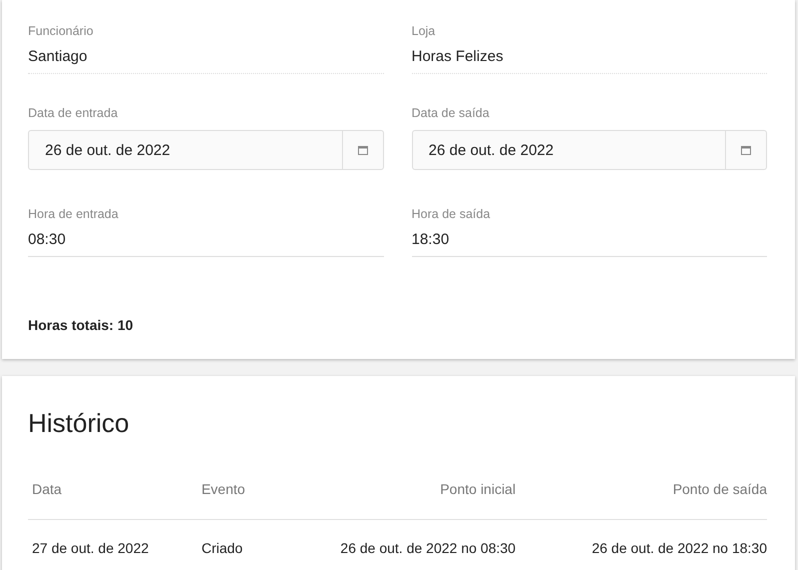 Image resolution: width=798 pixels, height=570 pixels. Describe the element at coordinates (589, 244) in the screenshot. I see `time-field: 18:30` at that location.